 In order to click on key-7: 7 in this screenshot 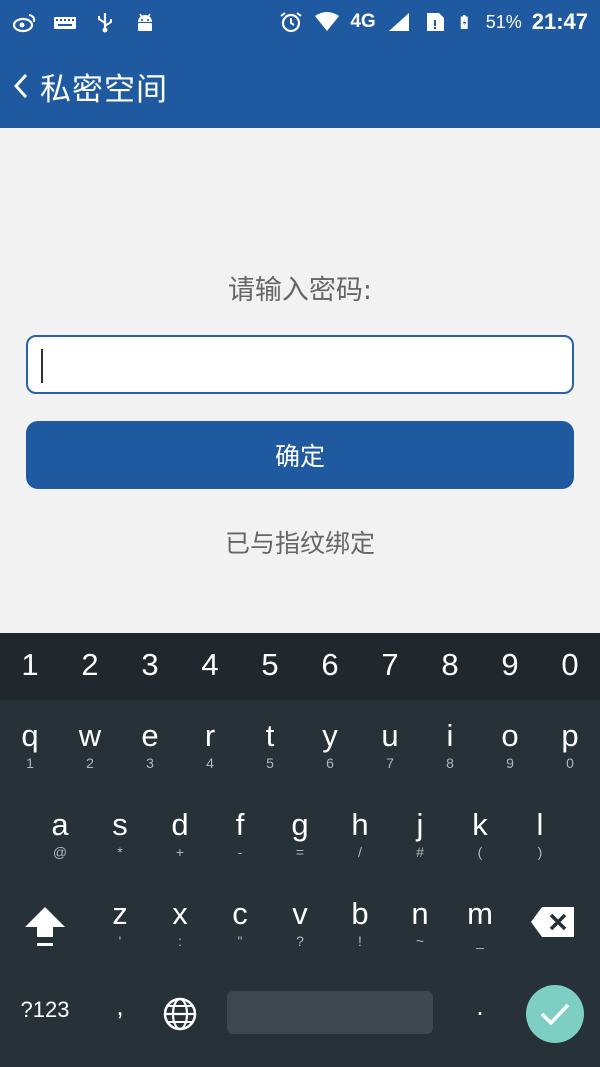, I will do `click(390, 667)`.